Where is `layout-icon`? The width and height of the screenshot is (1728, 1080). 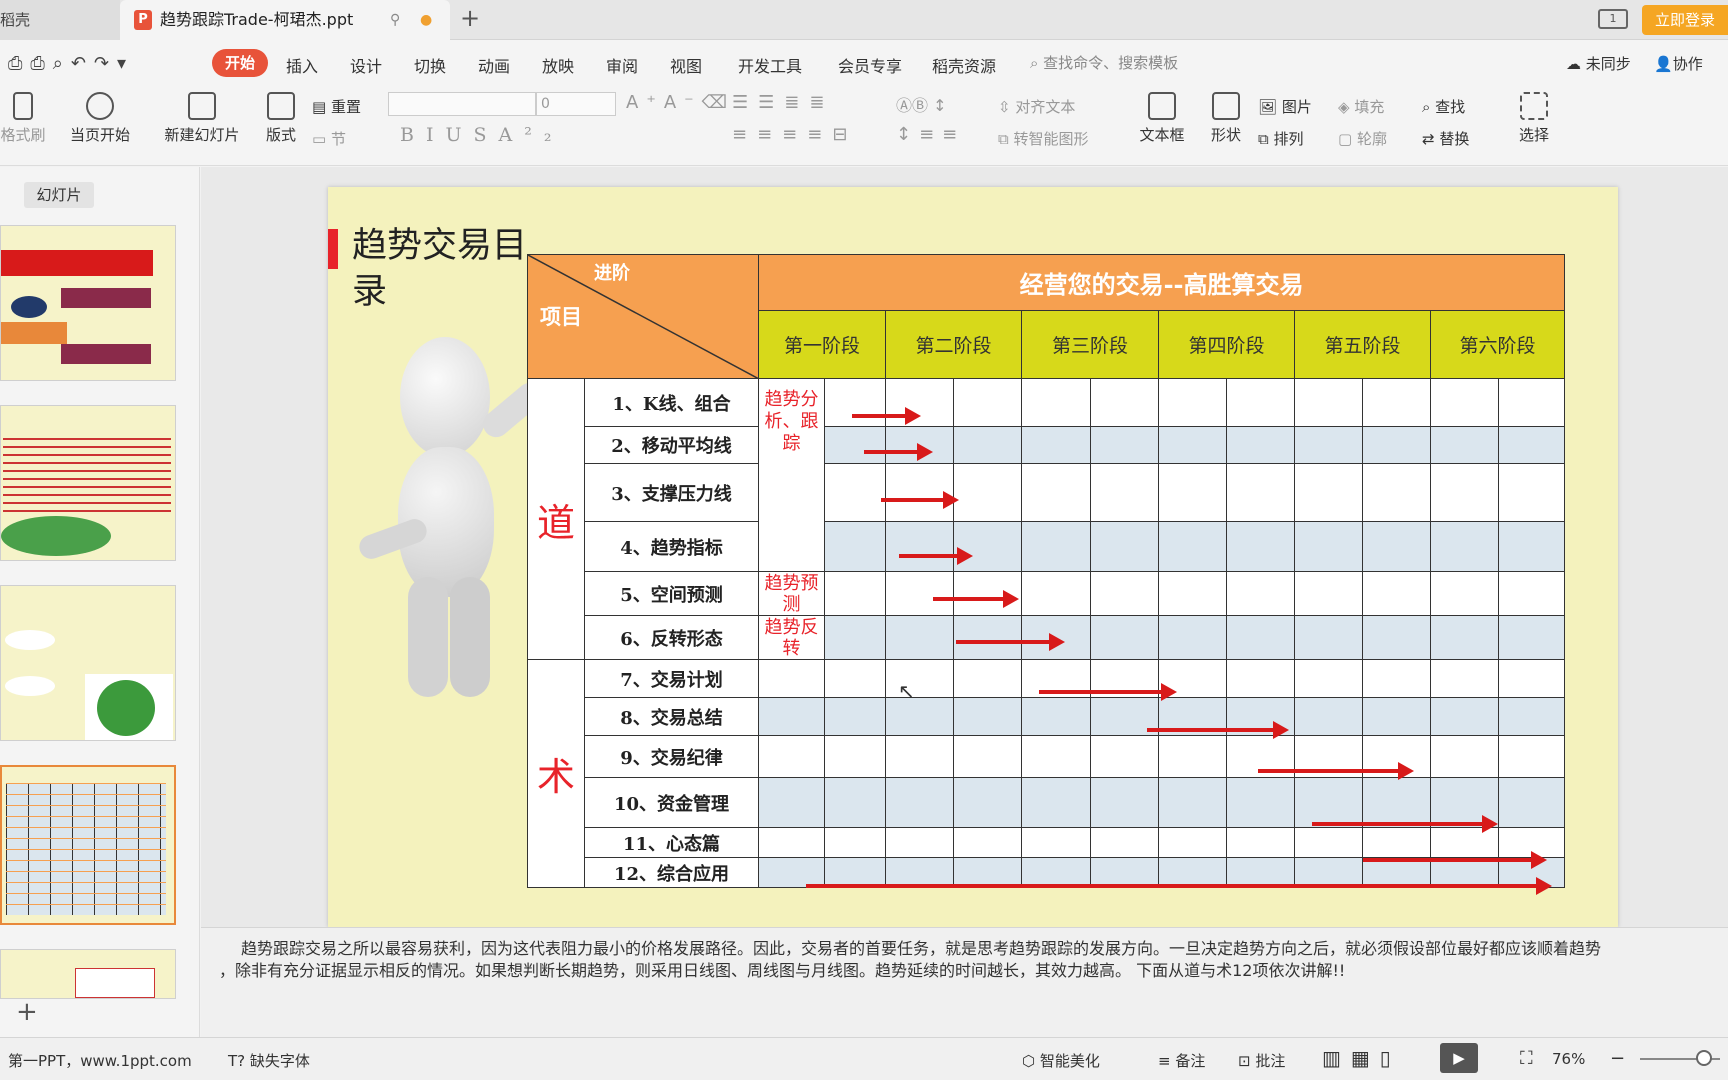
layout-icon is located at coordinates (281, 106).